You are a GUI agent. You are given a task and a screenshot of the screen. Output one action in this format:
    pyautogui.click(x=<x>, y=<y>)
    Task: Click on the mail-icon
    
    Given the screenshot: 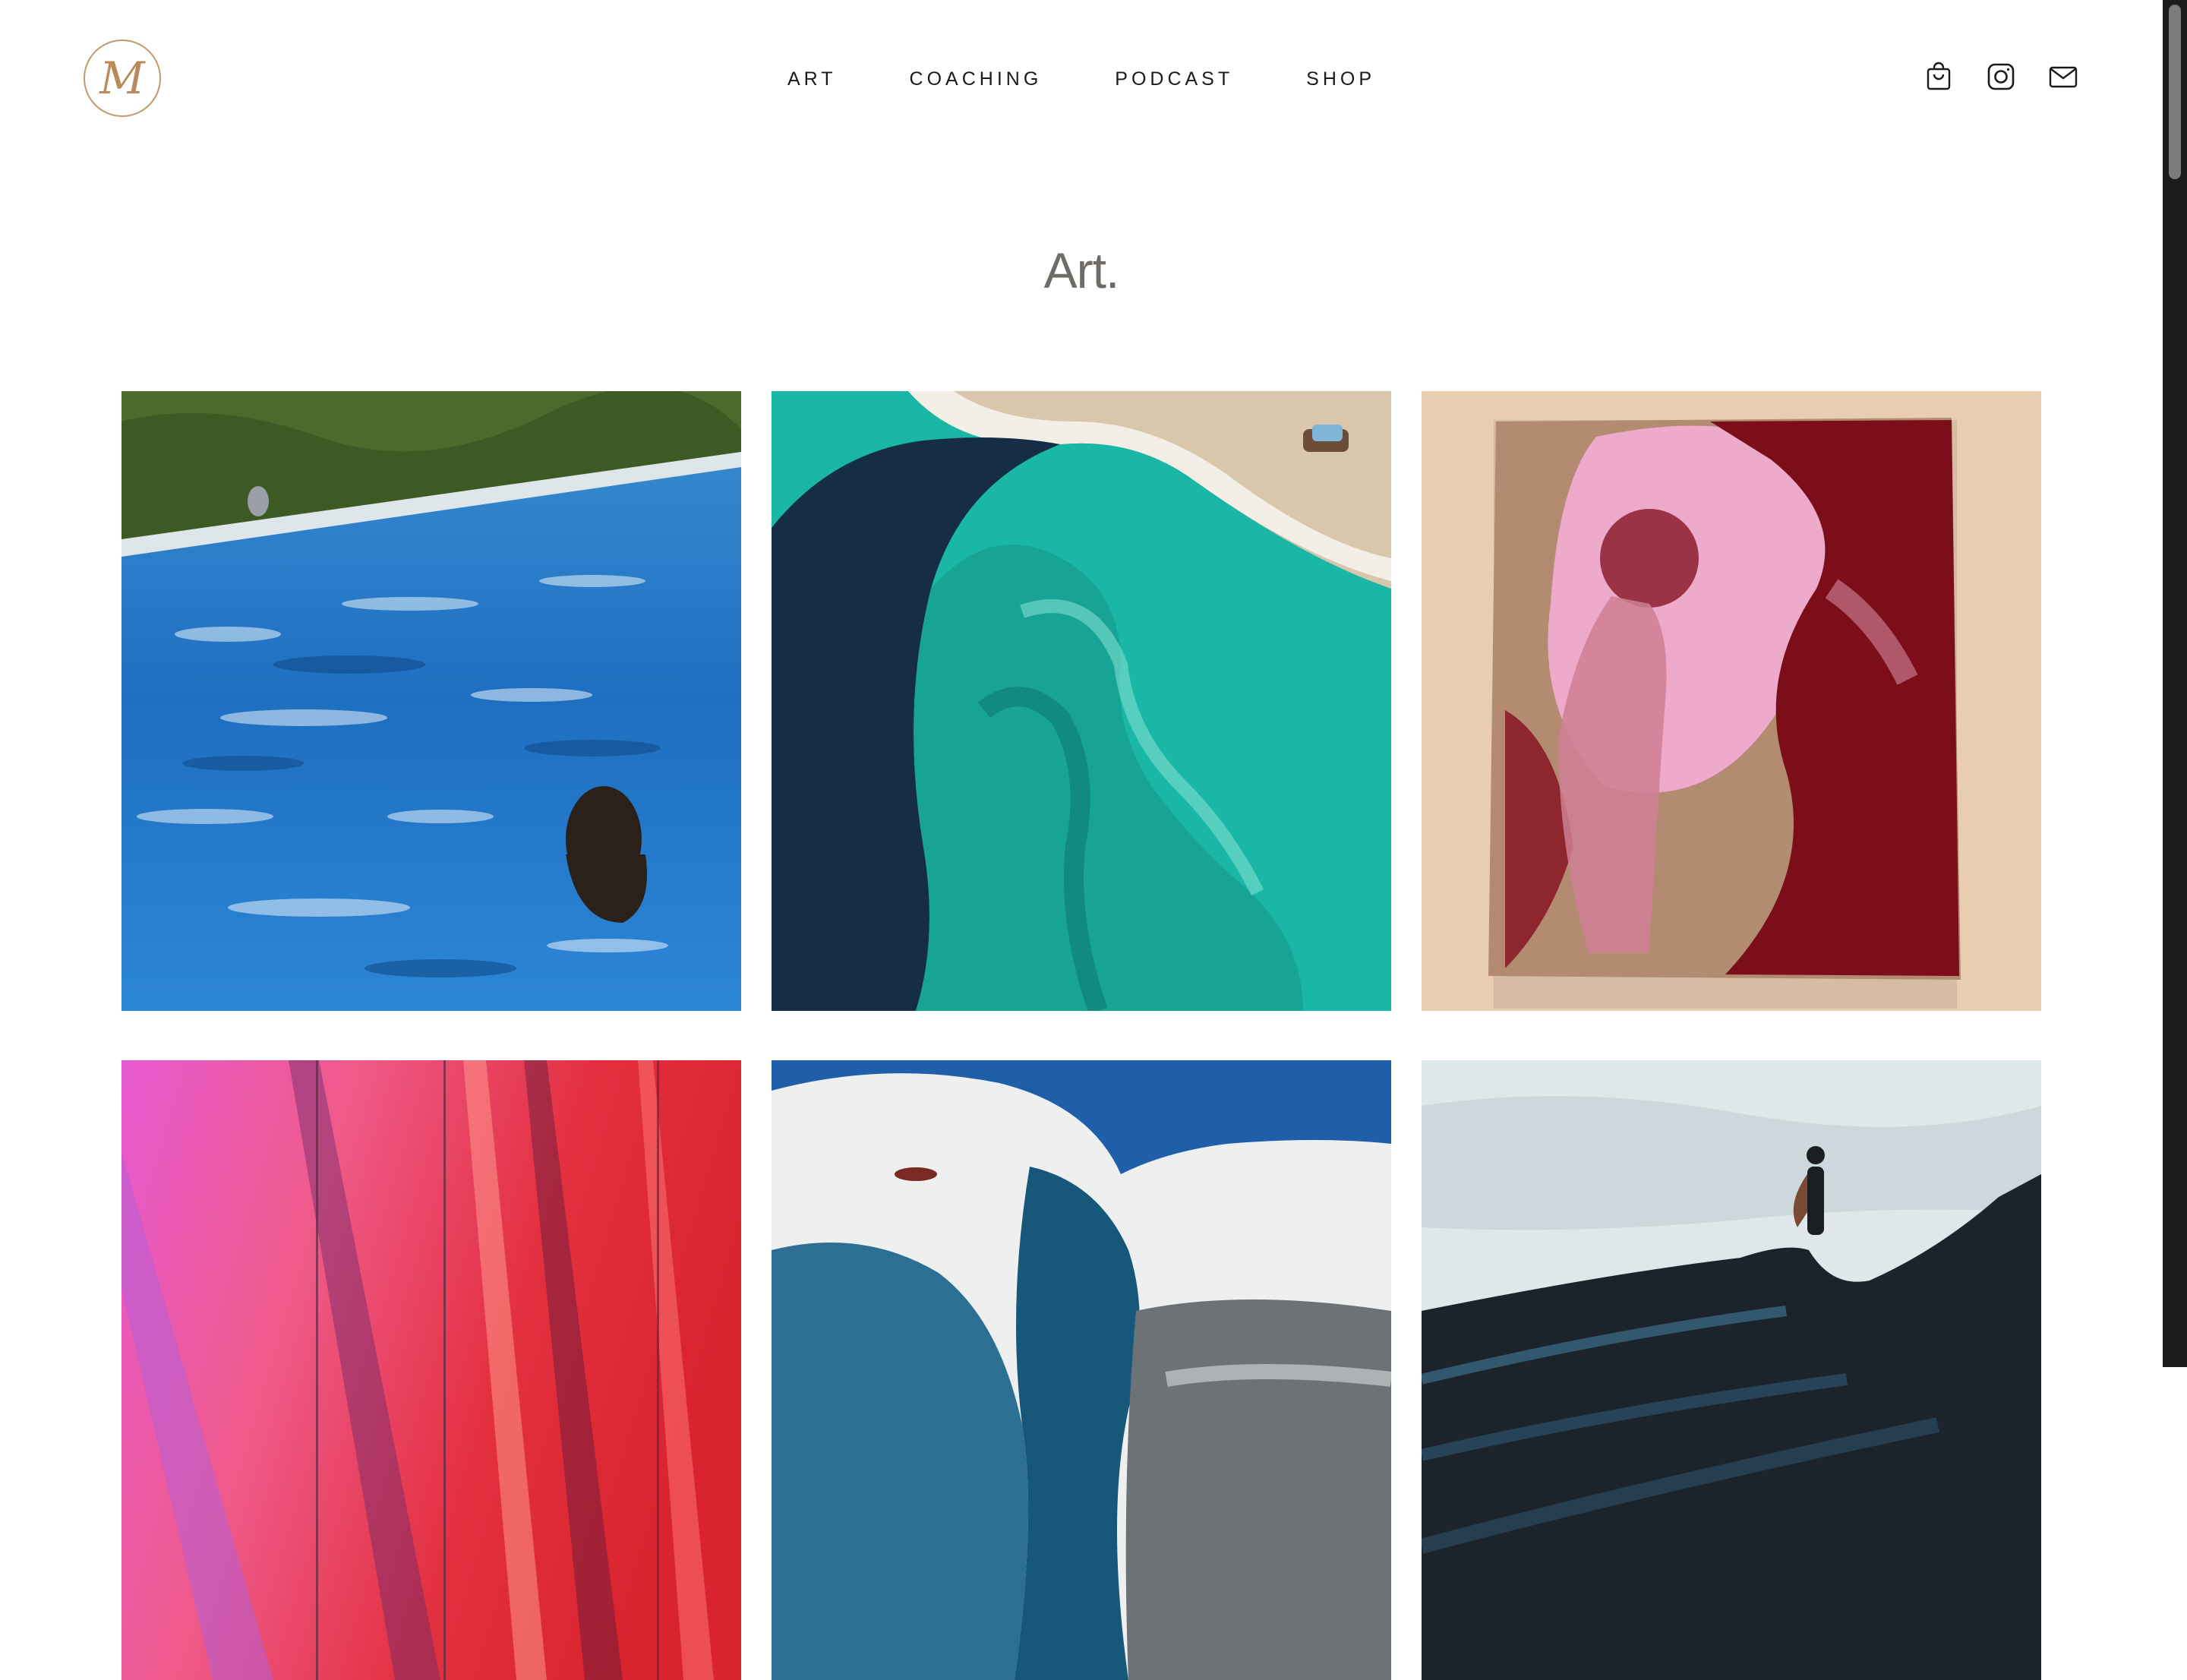 What is the action you would take?
    pyautogui.click(x=2063, y=77)
    